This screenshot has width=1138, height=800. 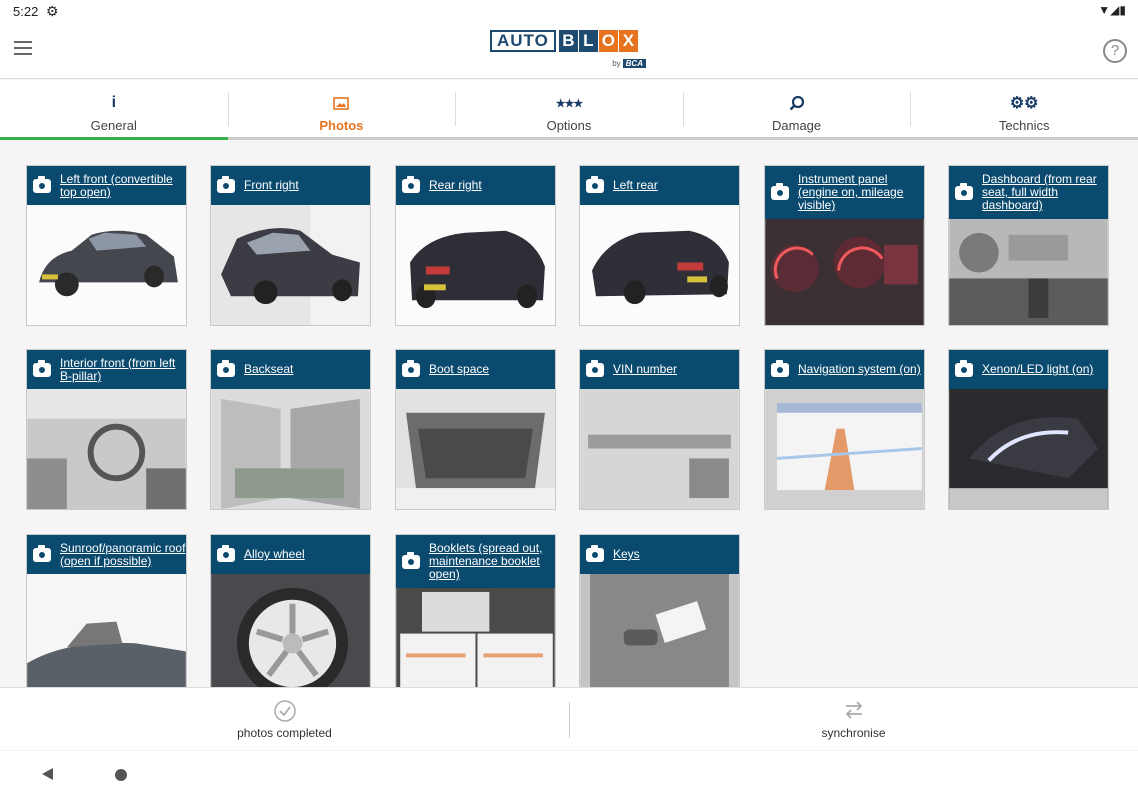 What do you see at coordinates (23, 48) in the screenshot?
I see `menu-icon` at bounding box center [23, 48].